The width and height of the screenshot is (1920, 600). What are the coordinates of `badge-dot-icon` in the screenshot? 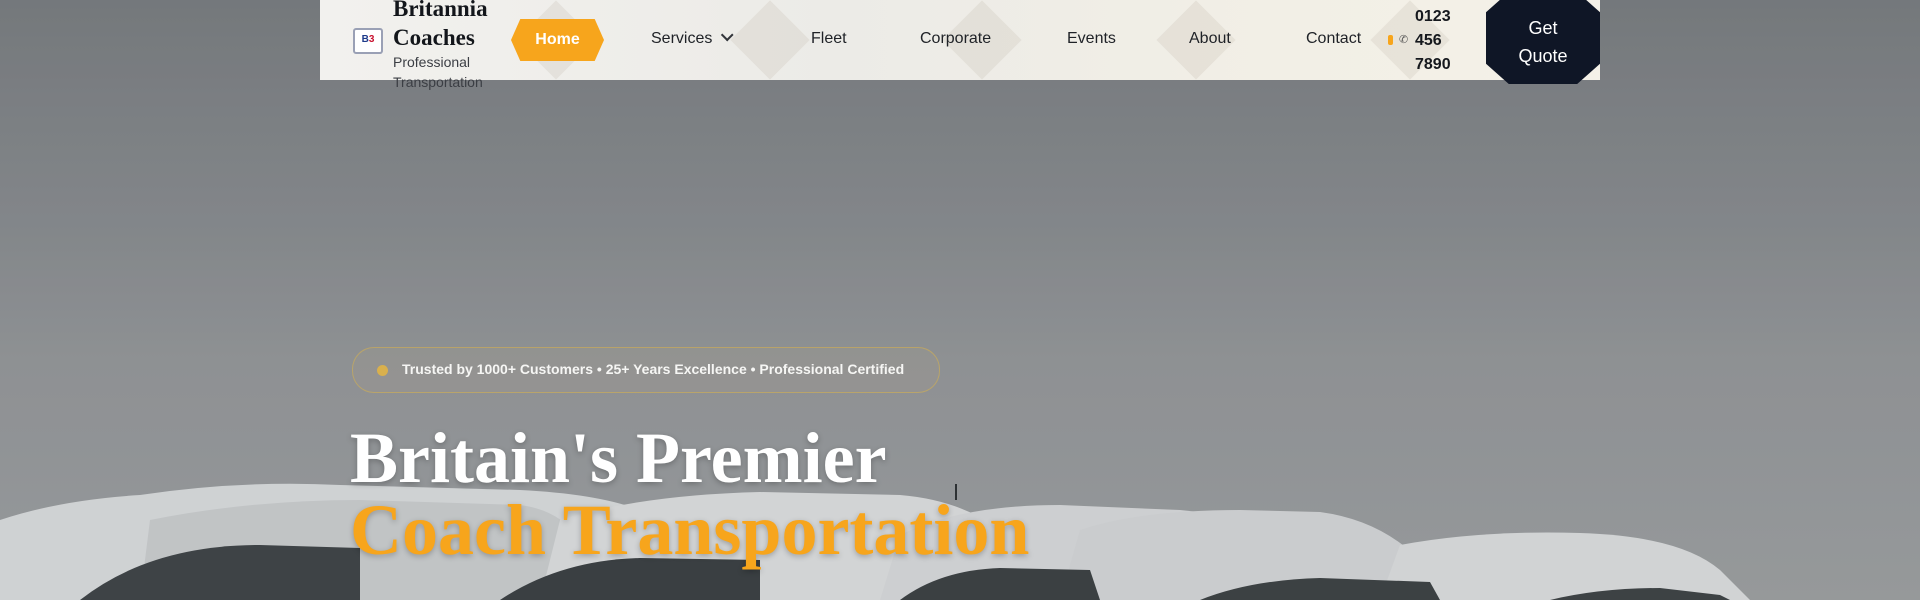 It's located at (382, 370).